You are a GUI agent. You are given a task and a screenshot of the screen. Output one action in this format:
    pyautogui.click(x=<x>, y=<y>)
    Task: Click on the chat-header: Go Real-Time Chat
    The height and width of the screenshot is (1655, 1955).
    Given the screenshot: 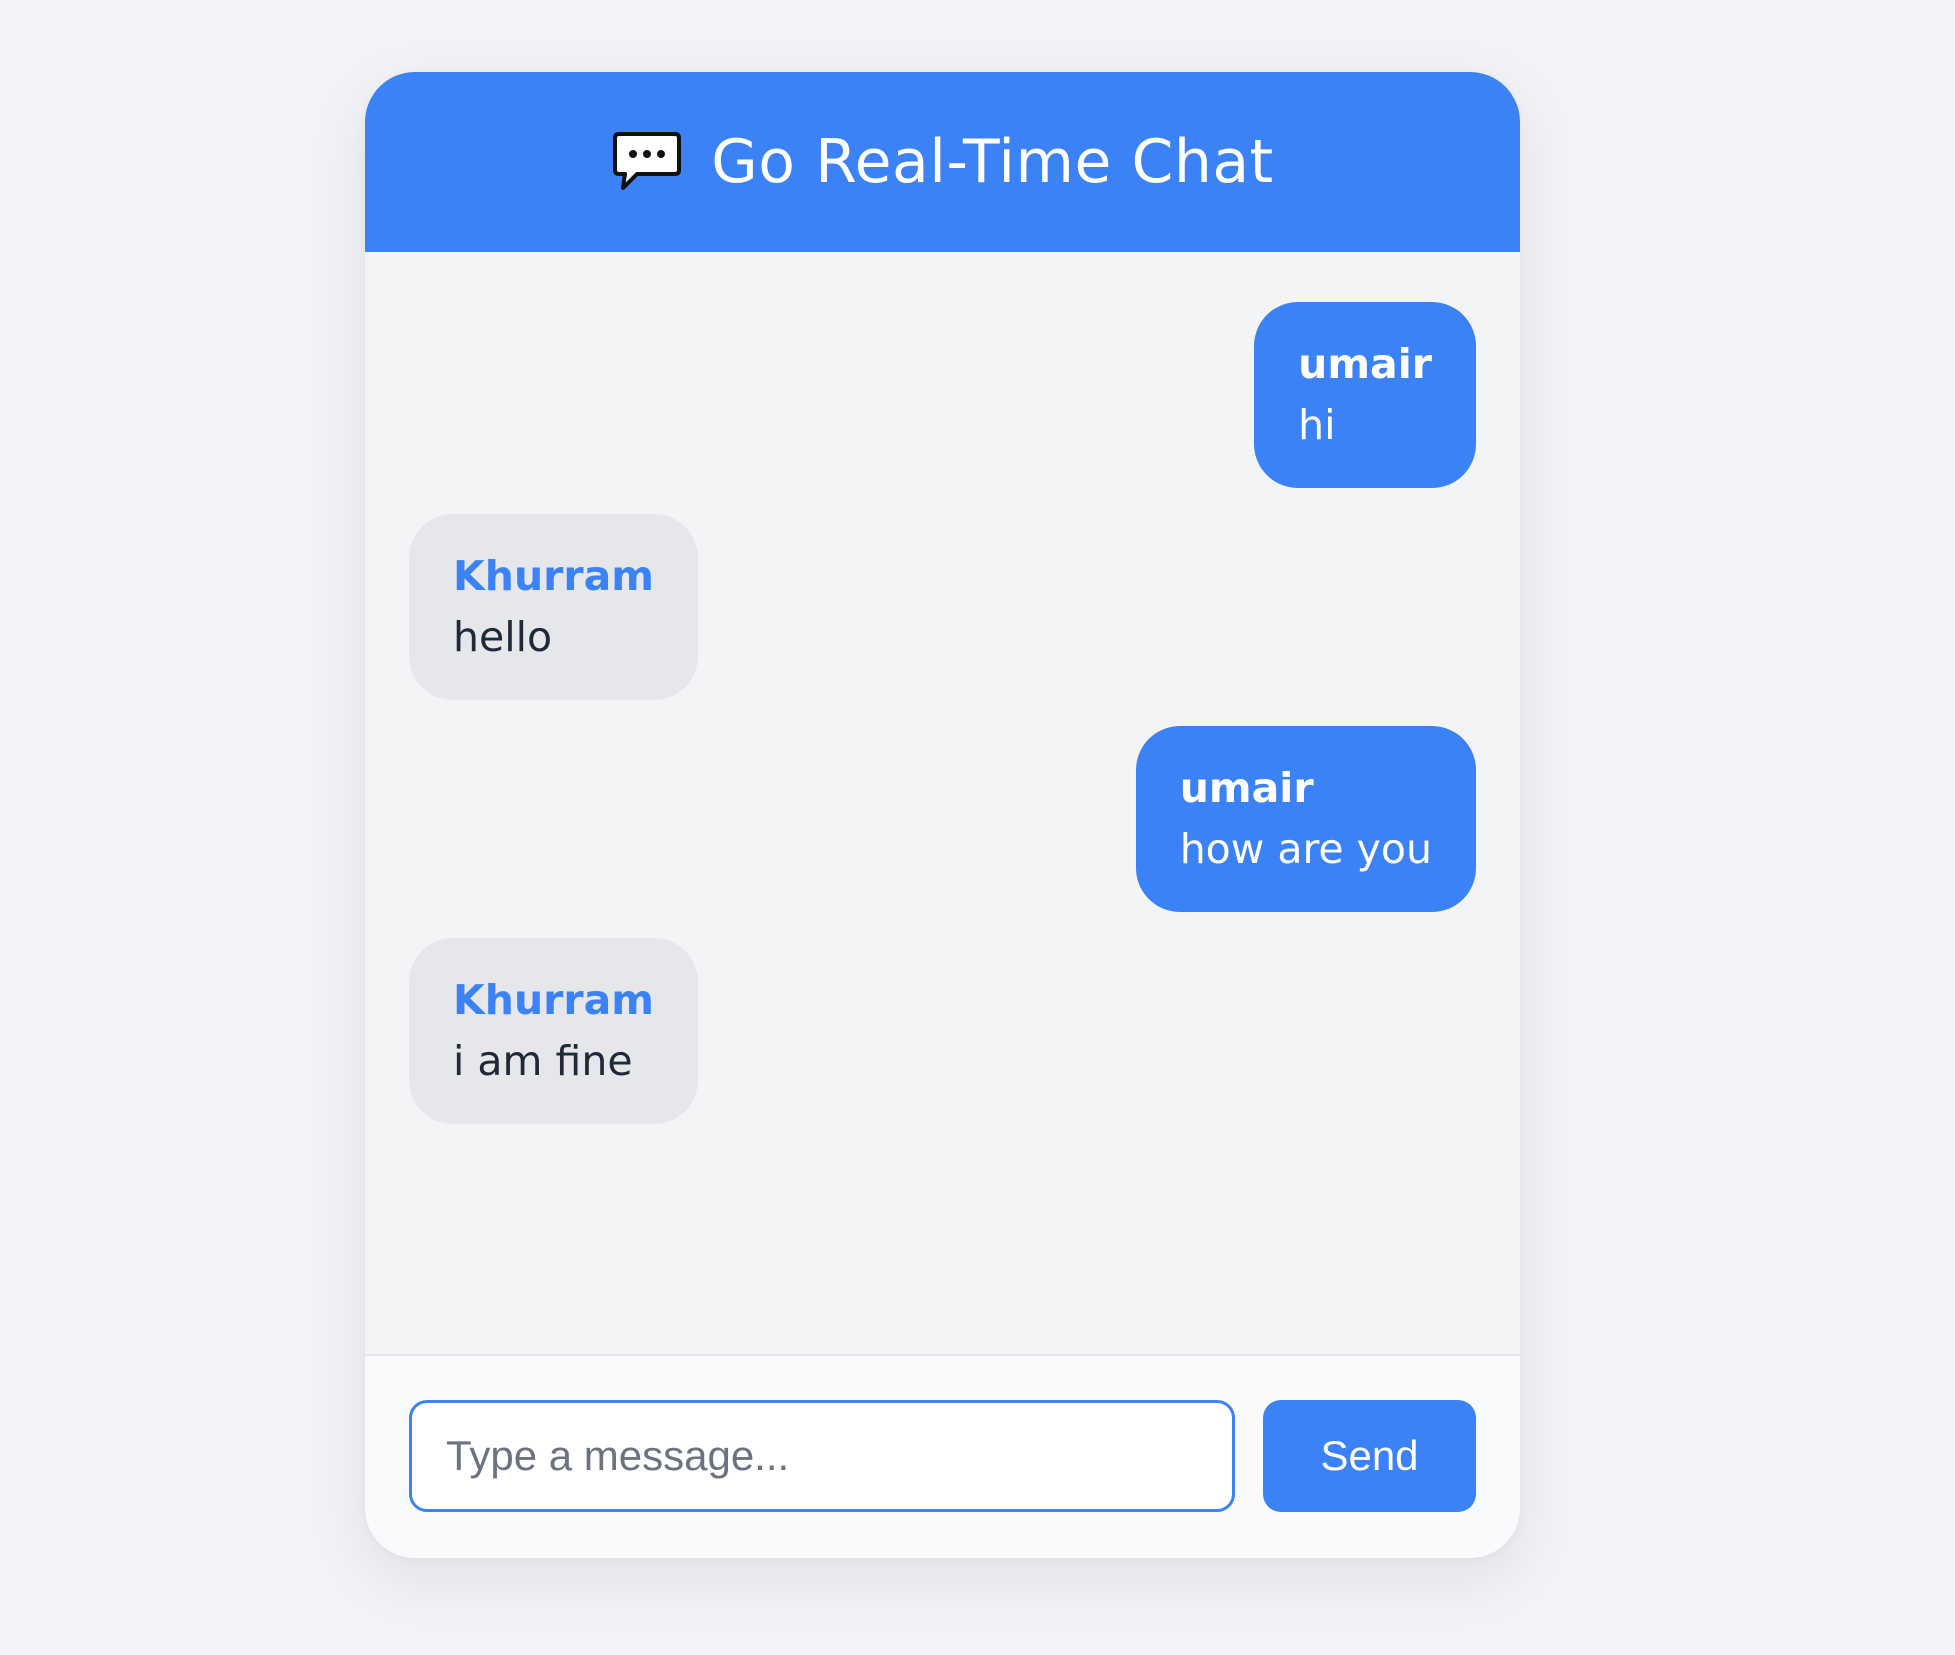 What is the action you would take?
    pyautogui.click(x=942, y=162)
    